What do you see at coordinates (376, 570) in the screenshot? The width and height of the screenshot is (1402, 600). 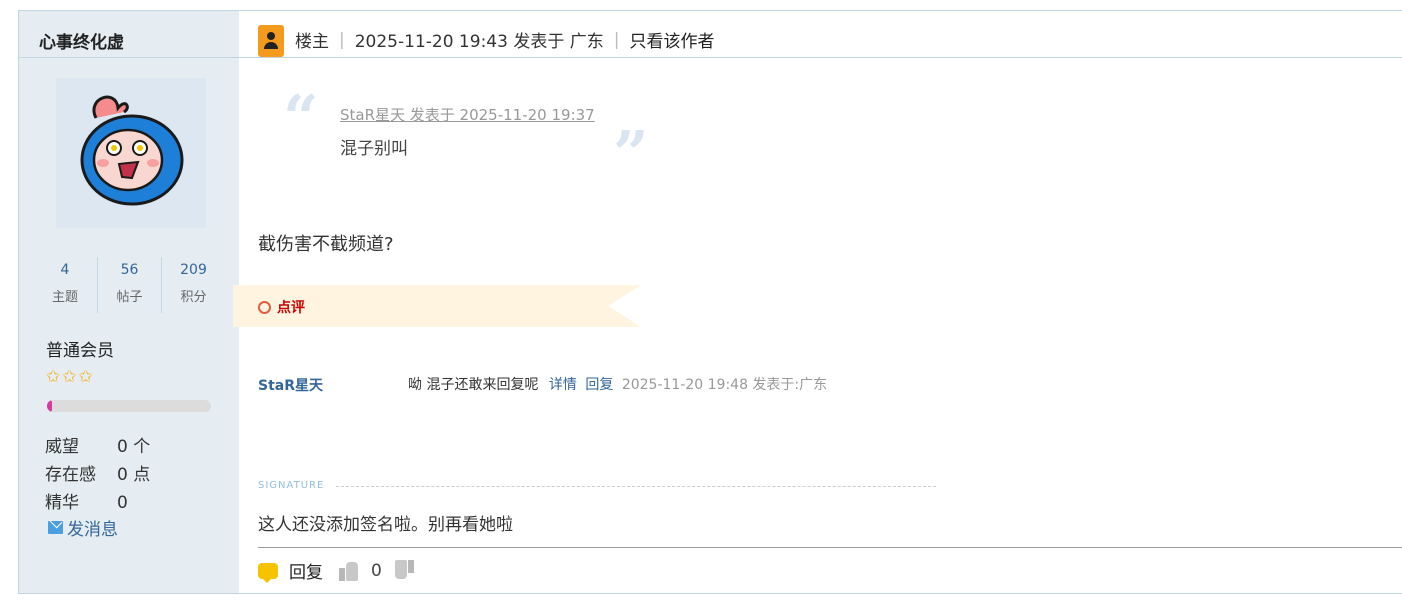 I see `vote-count: 0` at bounding box center [376, 570].